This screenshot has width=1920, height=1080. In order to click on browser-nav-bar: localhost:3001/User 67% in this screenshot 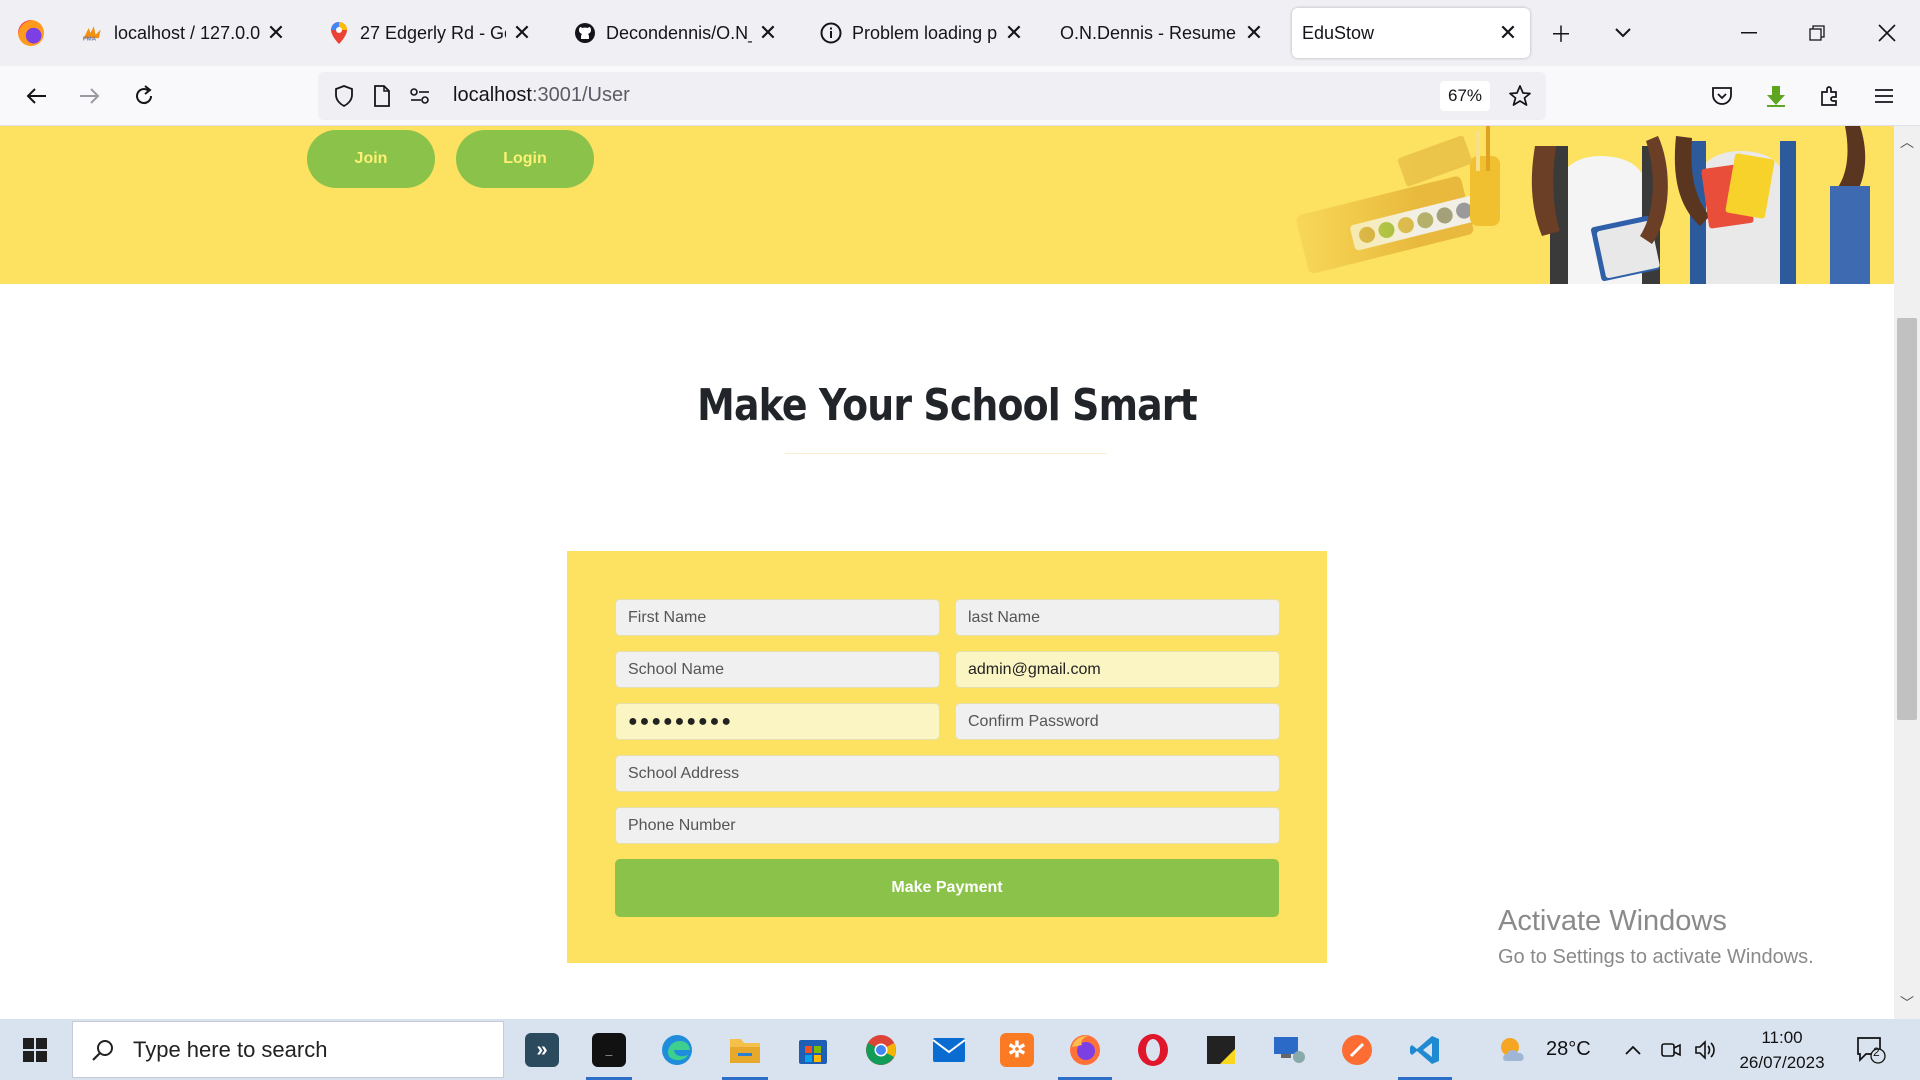, I will do `click(960, 96)`.